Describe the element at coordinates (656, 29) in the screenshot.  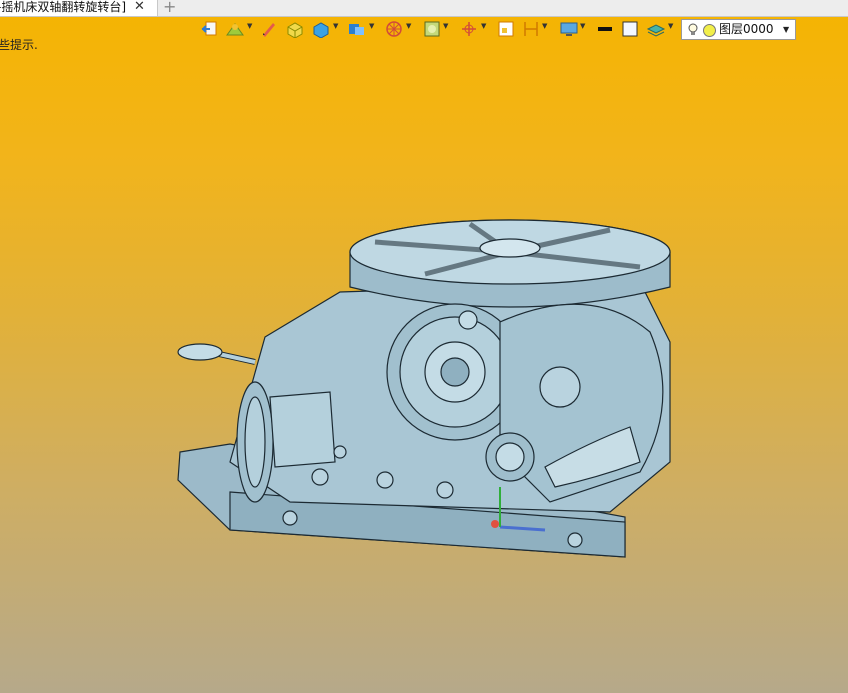
I see `layer-stack-icon` at that location.